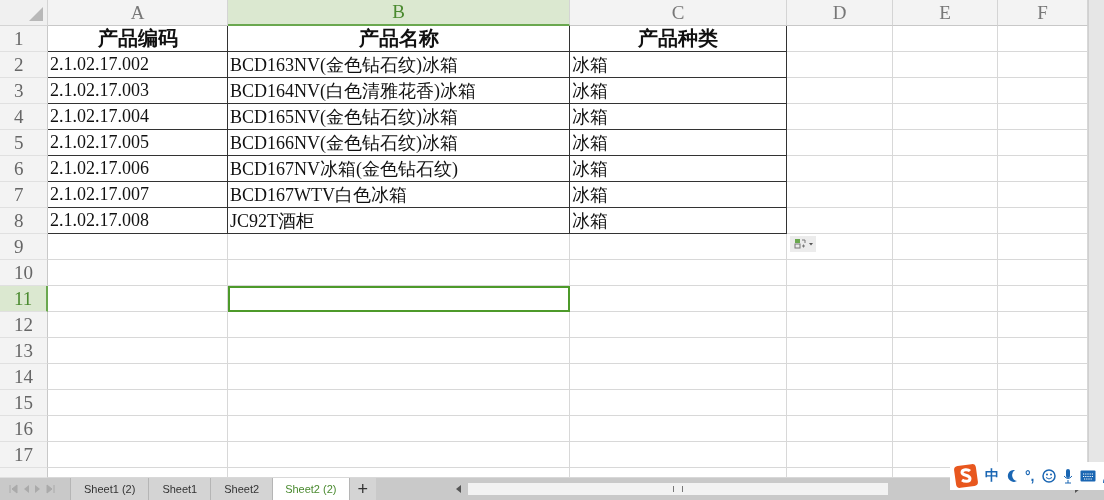  What do you see at coordinates (180, 489) in the screenshot?
I see `sheet-tab: Sheet1` at bounding box center [180, 489].